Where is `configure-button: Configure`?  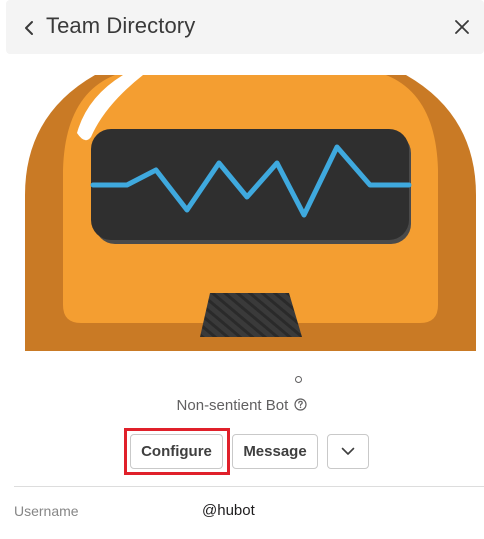
configure-button: Configure is located at coordinates (176, 451).